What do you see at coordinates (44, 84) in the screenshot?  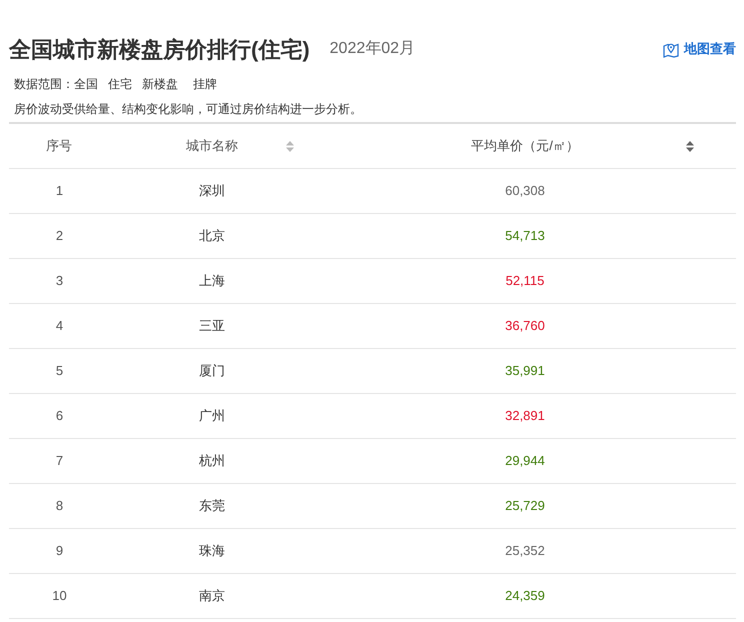 I see `scope-label: 数据范围：` at bounding box center [44, 84].